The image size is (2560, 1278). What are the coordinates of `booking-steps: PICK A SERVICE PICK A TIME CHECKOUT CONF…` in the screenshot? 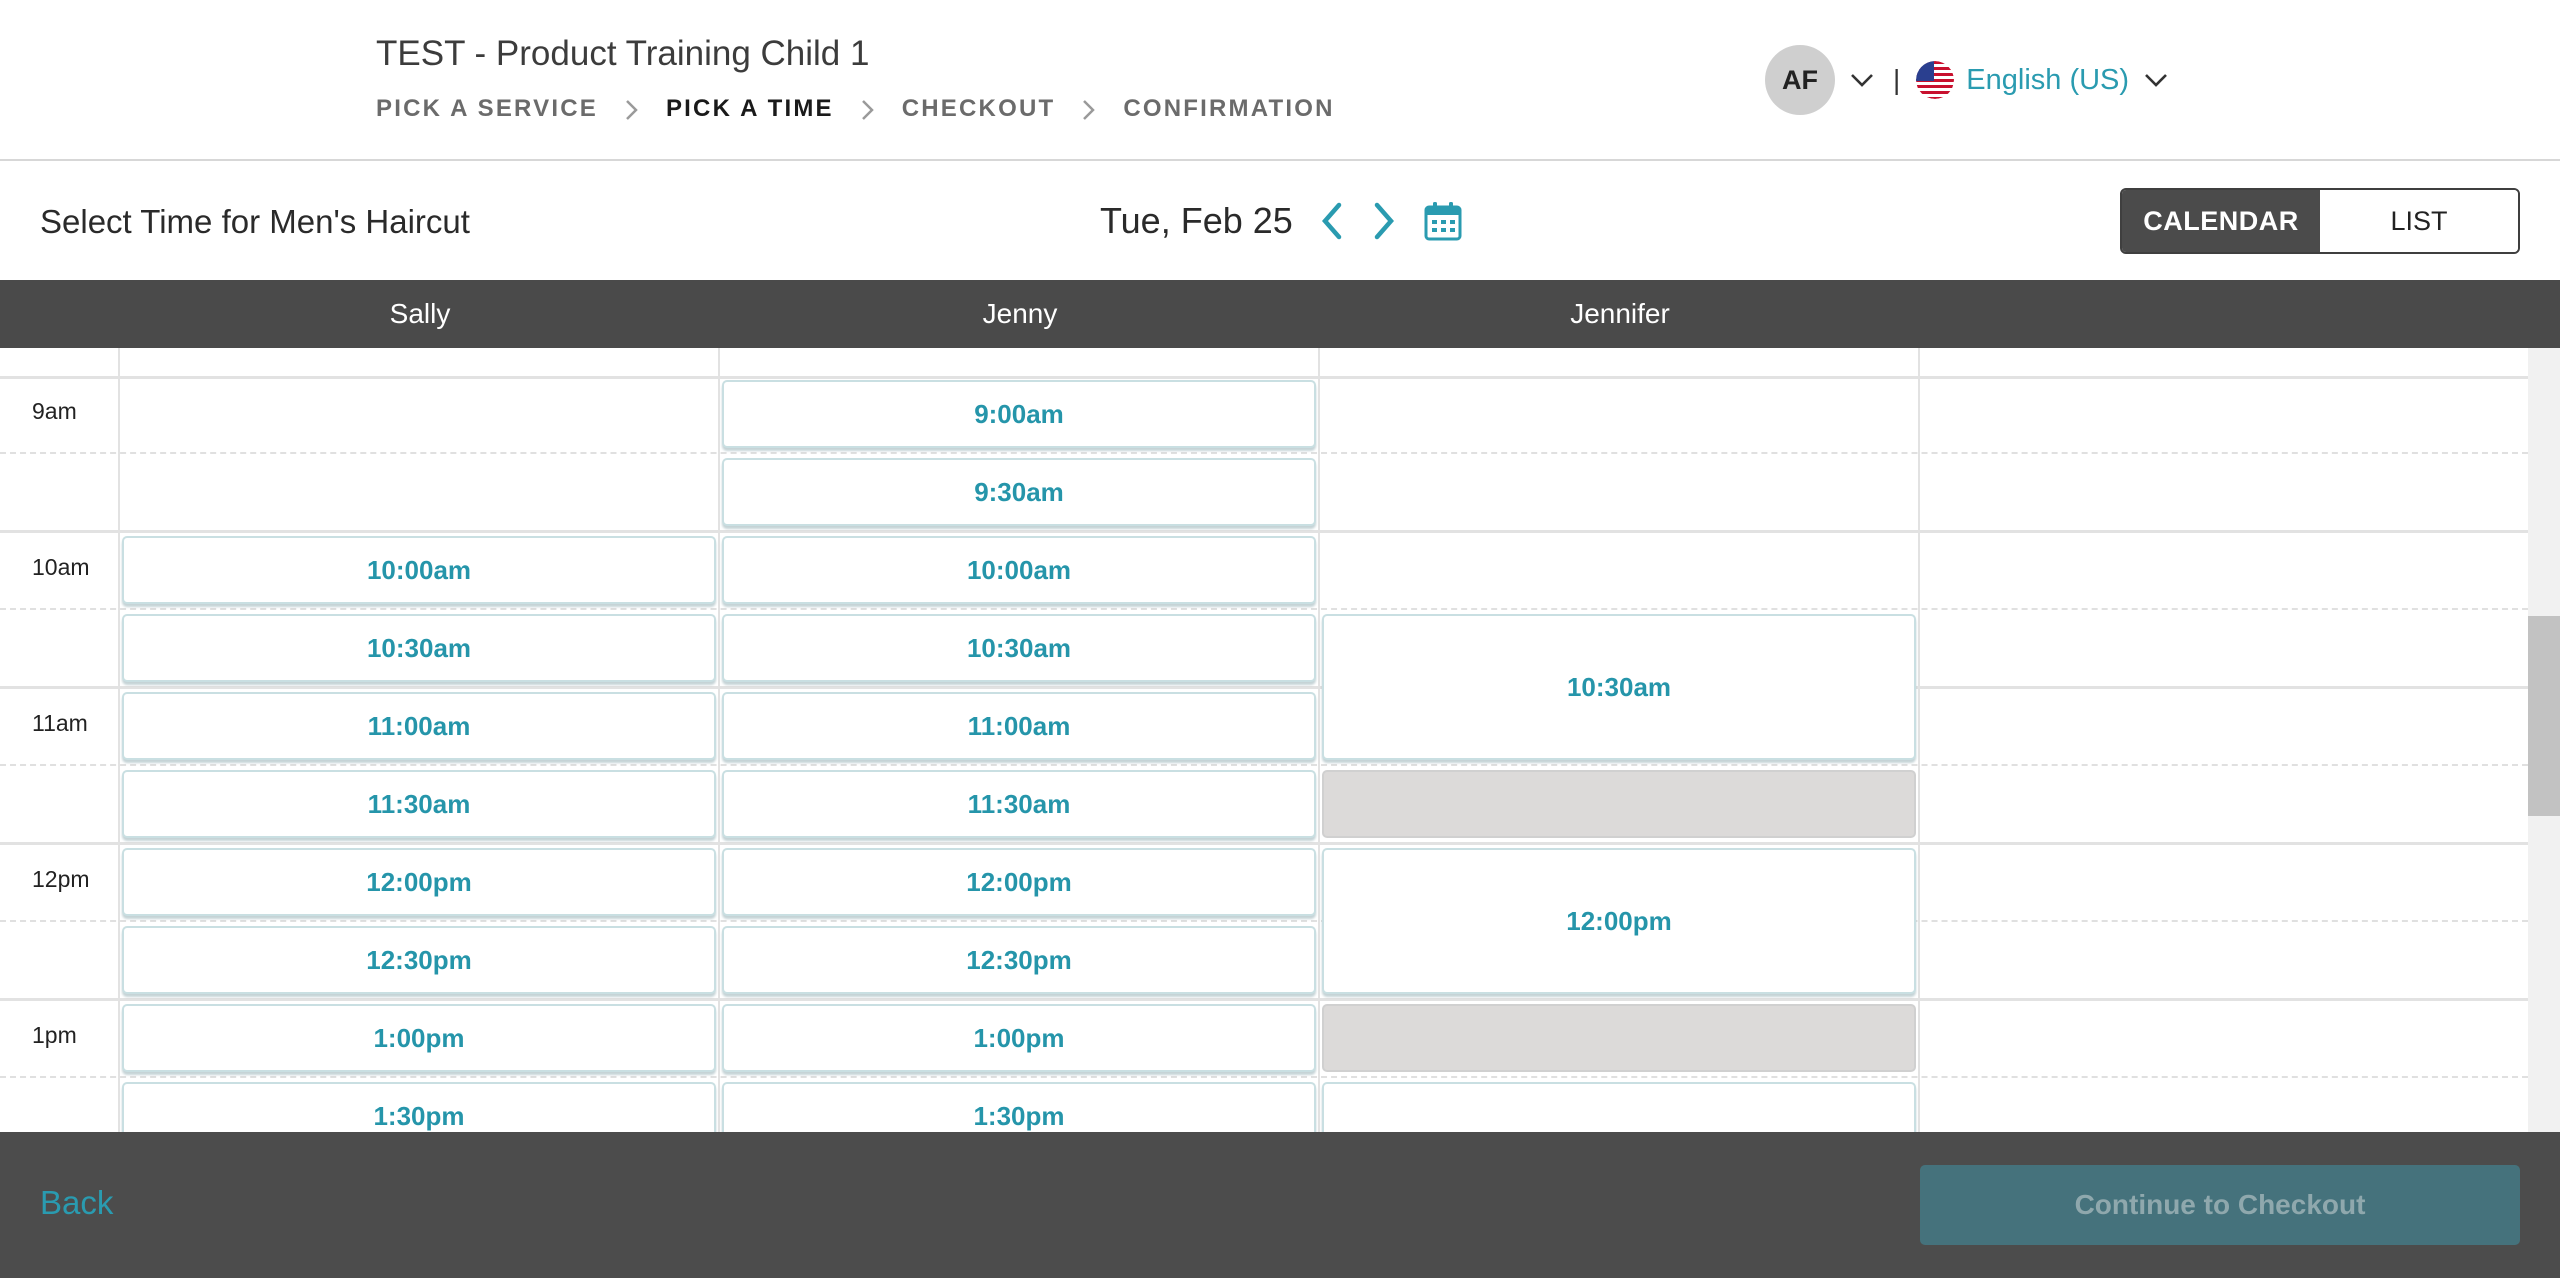 It's located at (855, 109).